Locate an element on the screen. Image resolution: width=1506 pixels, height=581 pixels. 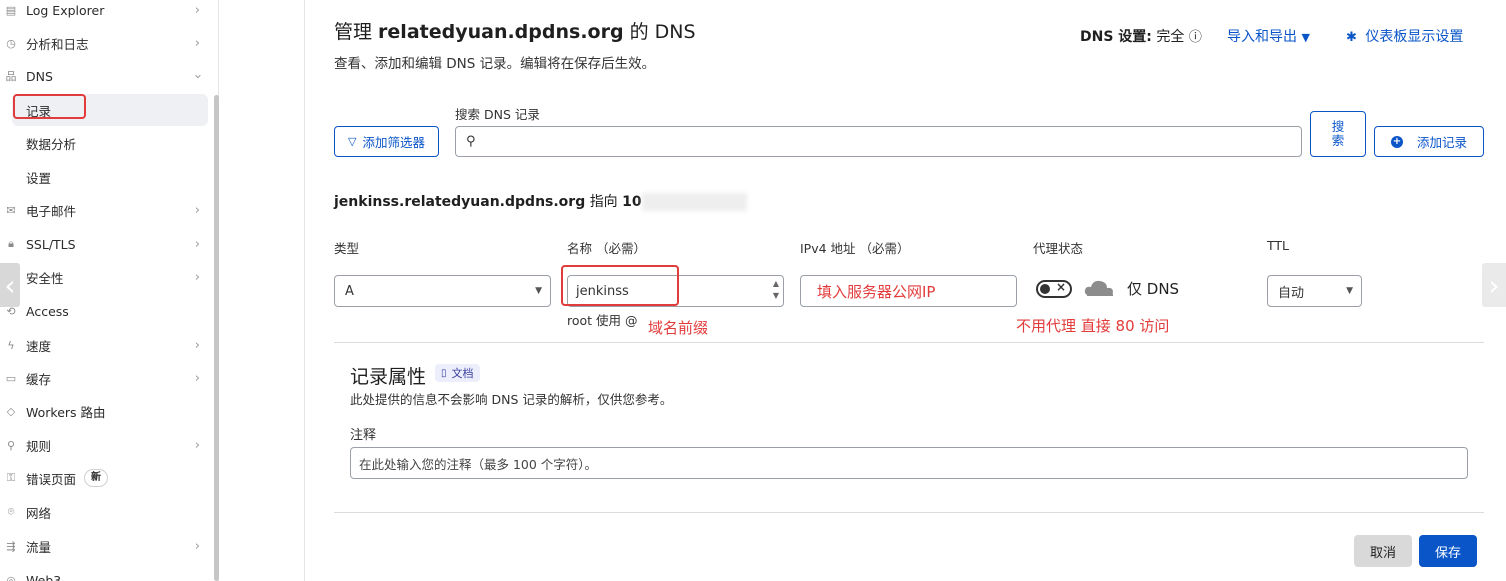
sidebar-item-label: 网络 is located at coordinates (39, 513).